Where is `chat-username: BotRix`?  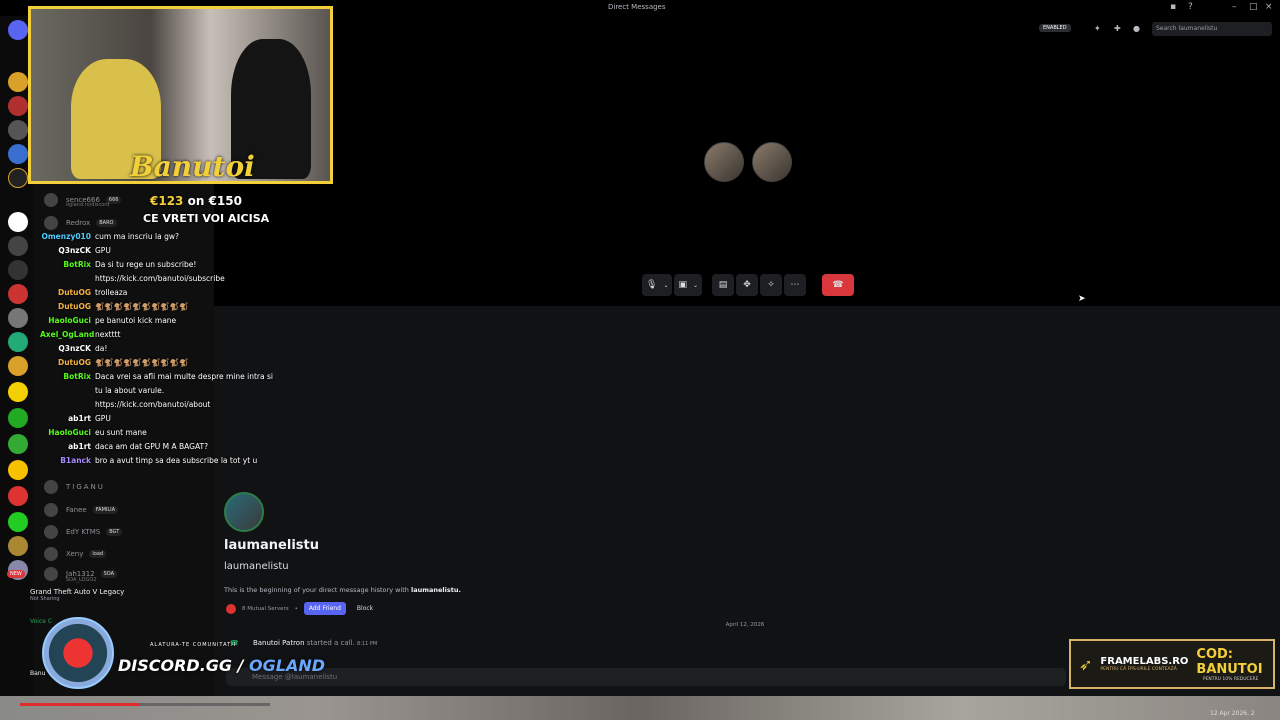
chat-username: BotRix is located at coordinates (77, 376).